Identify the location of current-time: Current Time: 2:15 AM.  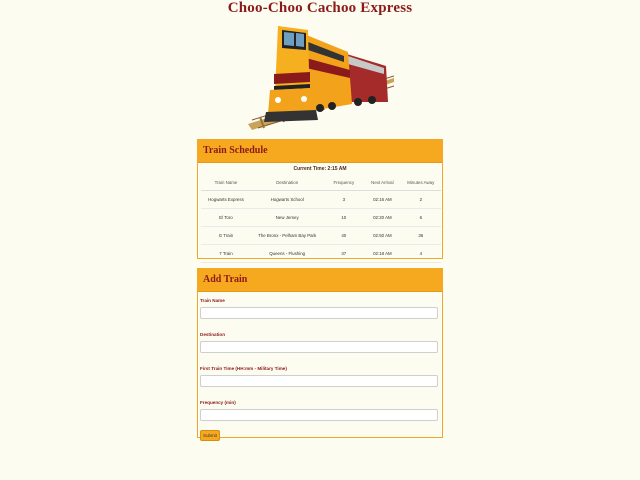
(320, 169).